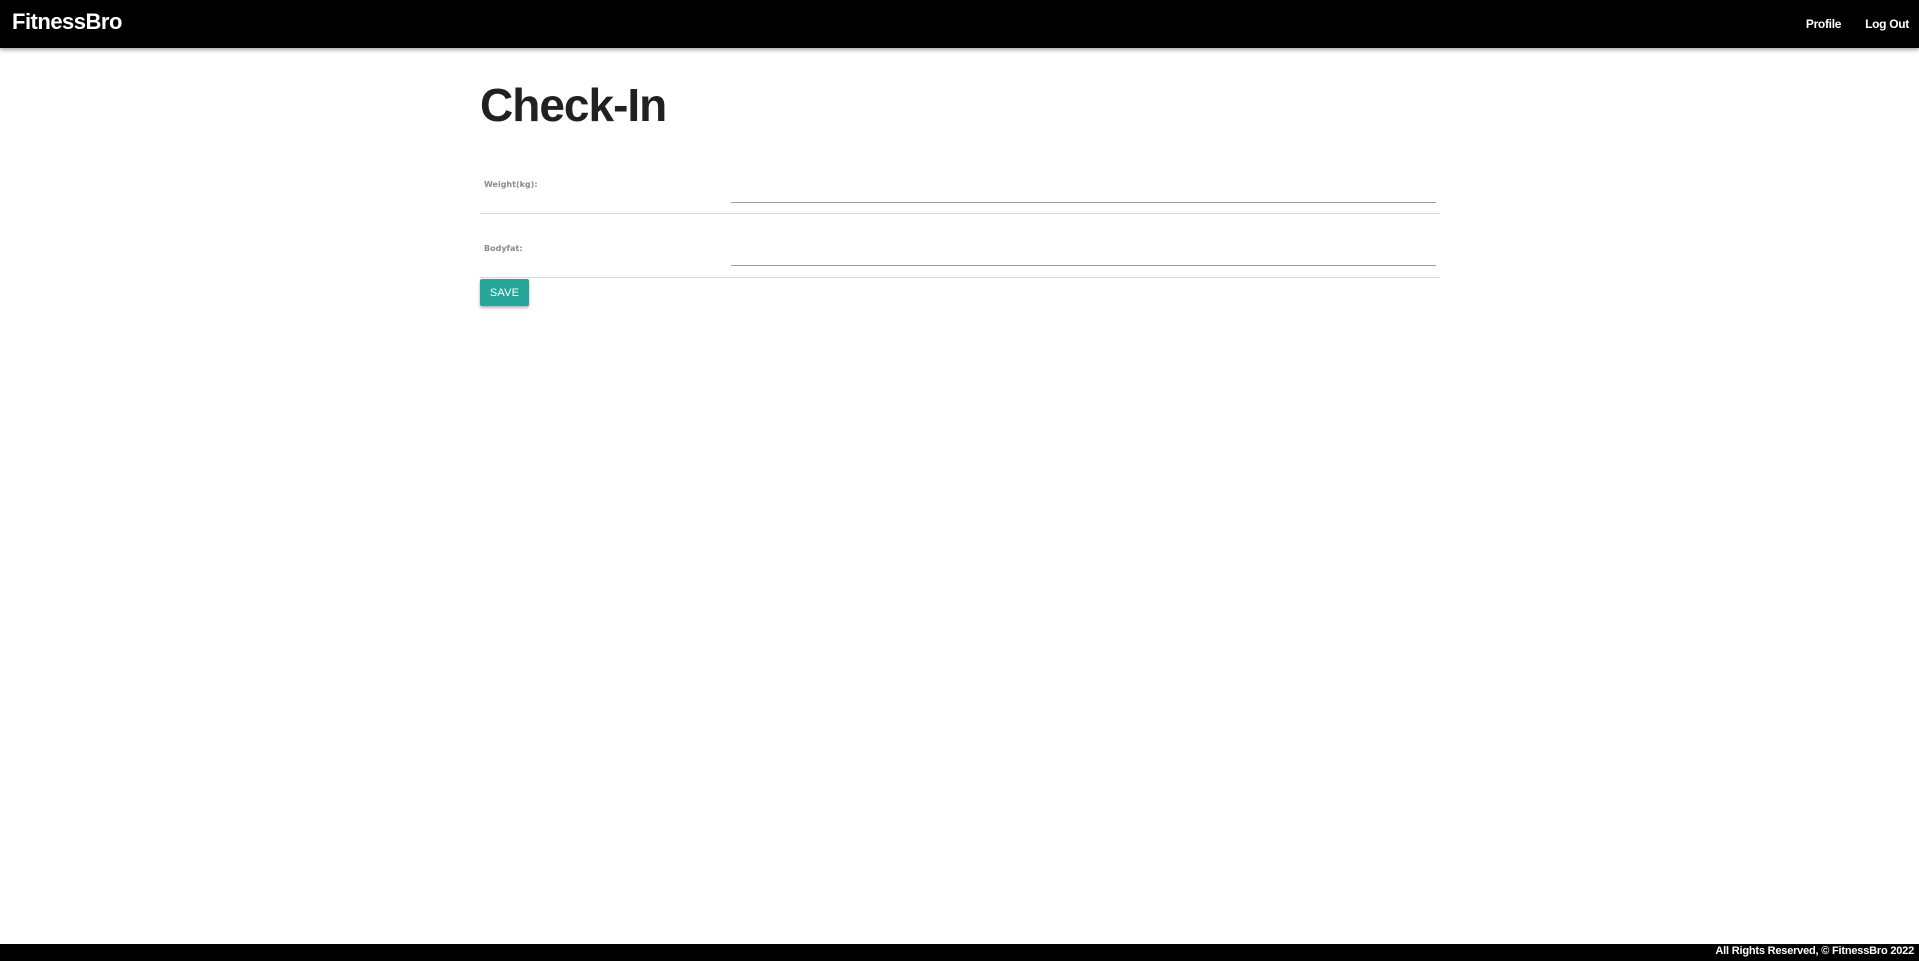 This screenshot has width=1919, height=961. I want to click on nav-link-profile: Profile, so click(1823, 24).